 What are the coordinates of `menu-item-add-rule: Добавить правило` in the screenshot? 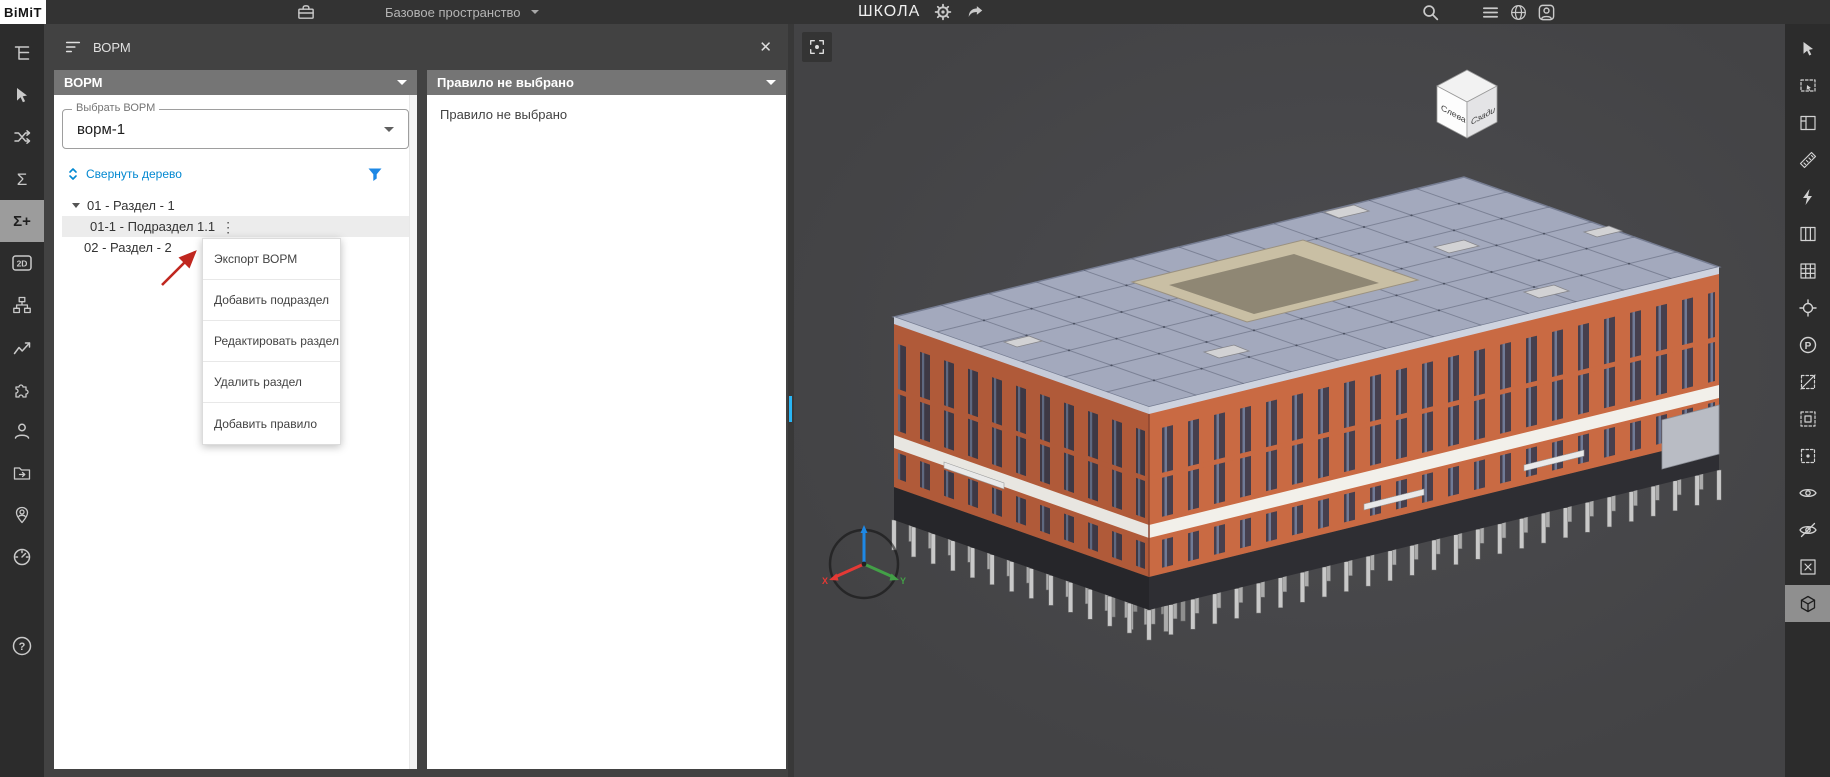 It's located at (271, 423).